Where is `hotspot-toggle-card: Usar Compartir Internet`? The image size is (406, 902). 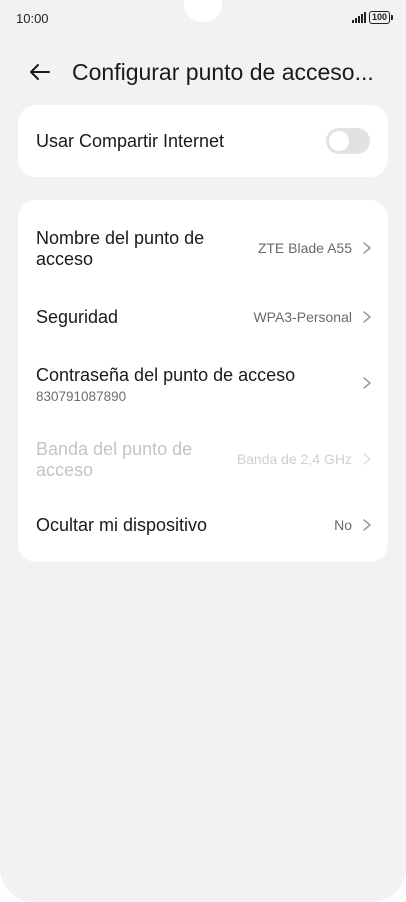 hotspot-toggle-card: Usar Compartir Internet is located at coordinates (203, 141).